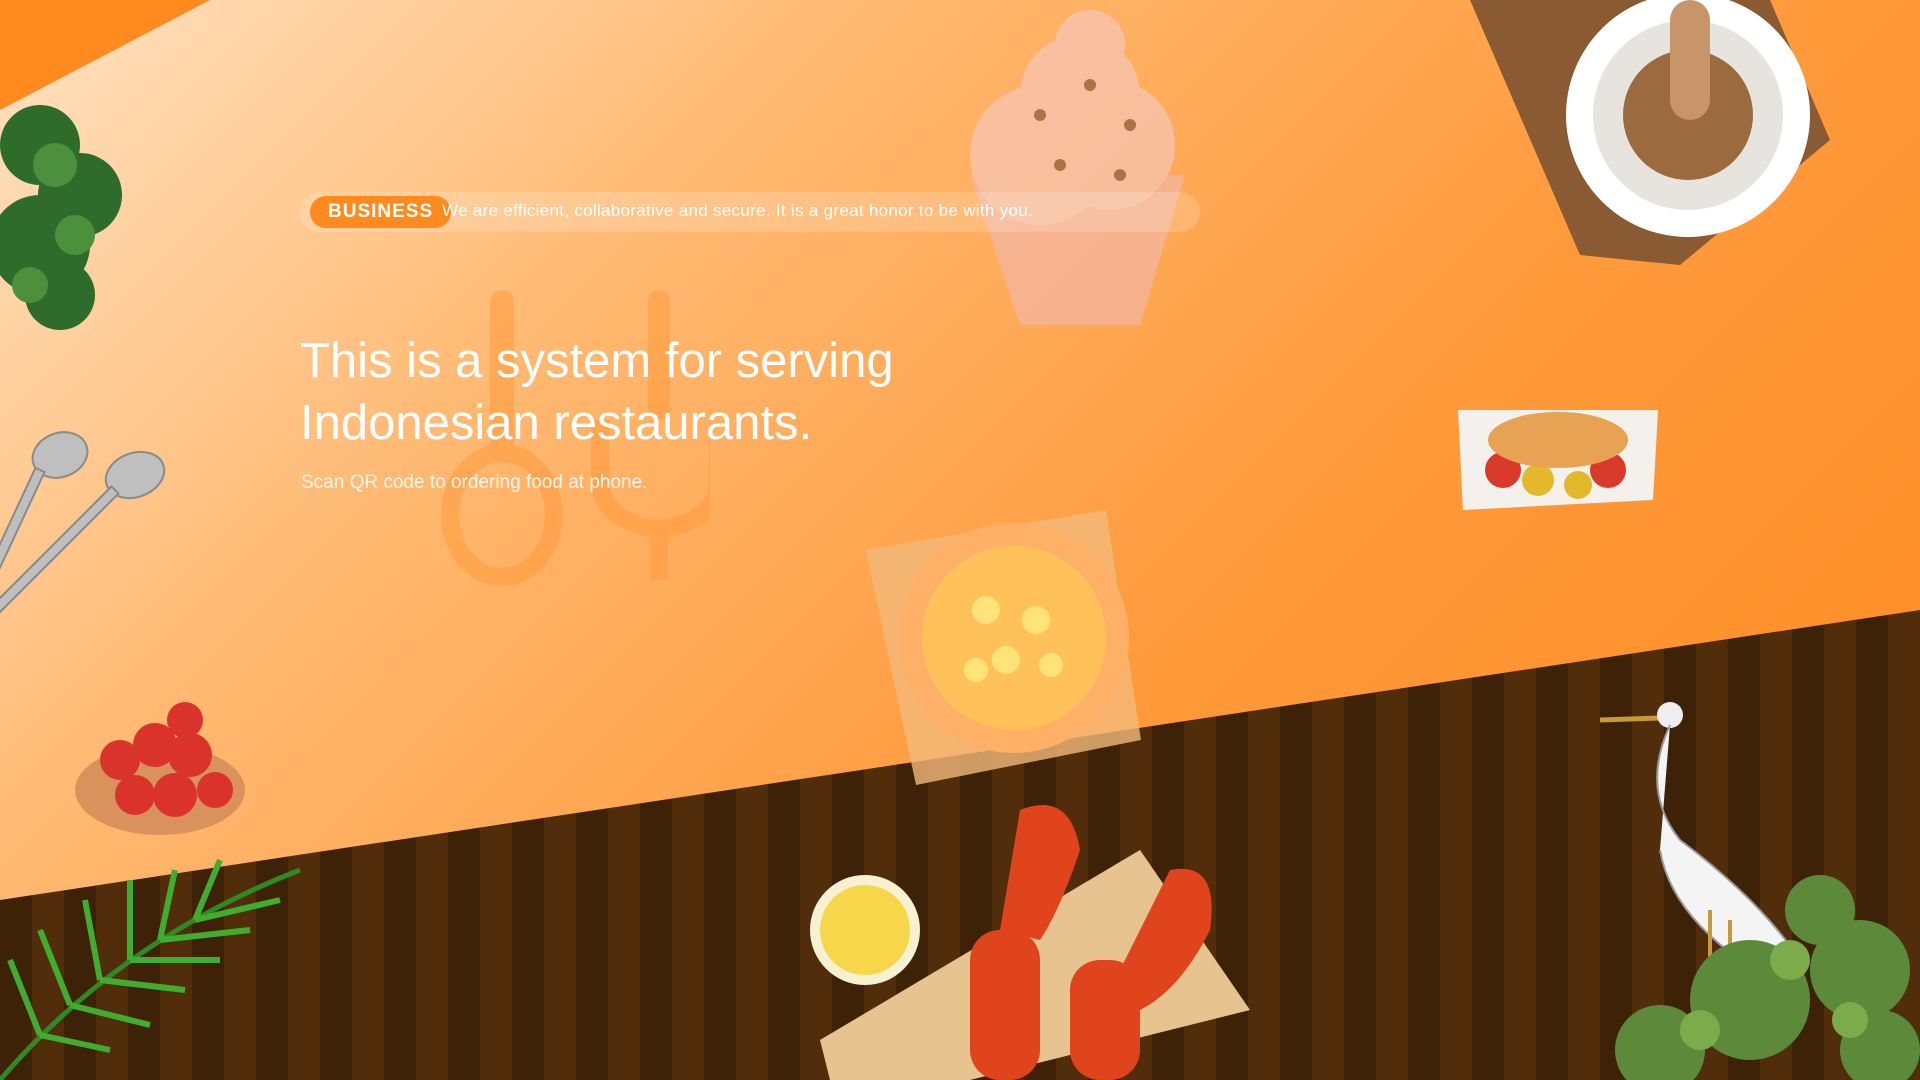 This screenshot has height=1080, width=1920. Describe the element at coordinates (1650, 132) in the screenshot. I see `mortar-and-pestle-icon` at that location.